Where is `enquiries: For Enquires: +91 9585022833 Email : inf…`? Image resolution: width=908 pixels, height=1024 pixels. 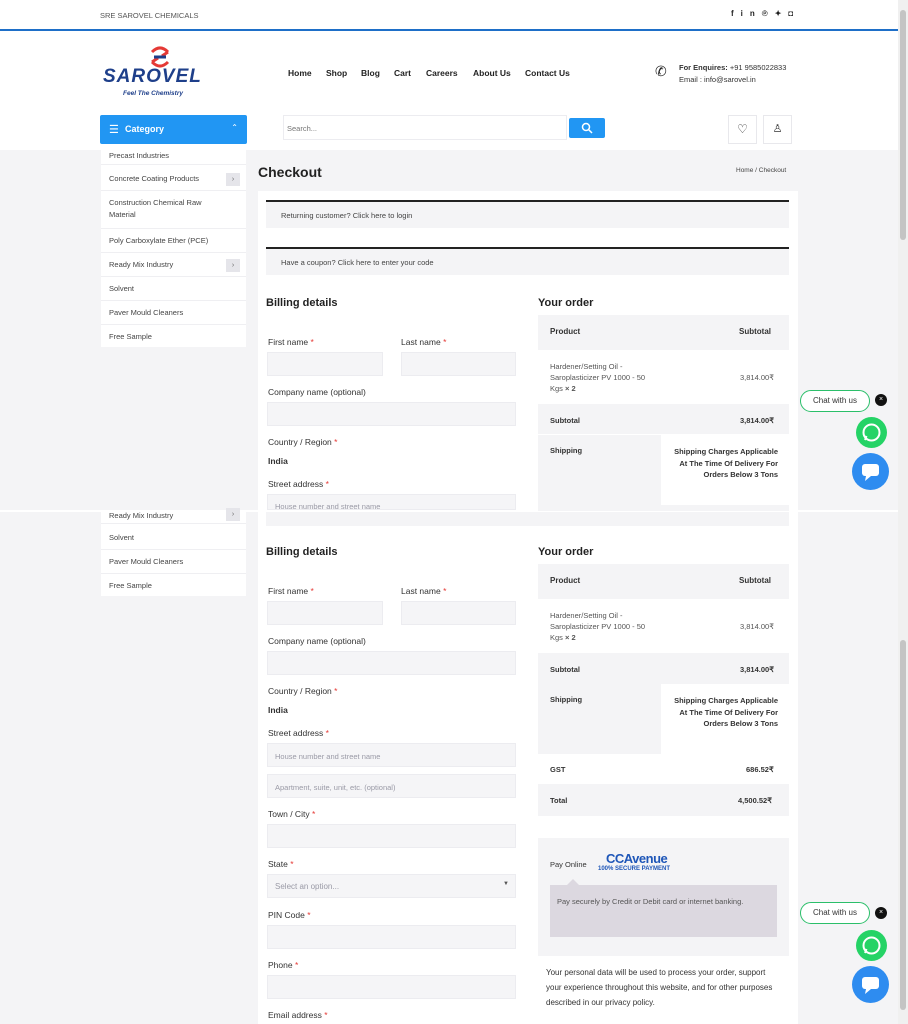 enquiries: For Enquires: +91 9585022833 Email : inf… is located at coordinates (732, 74).